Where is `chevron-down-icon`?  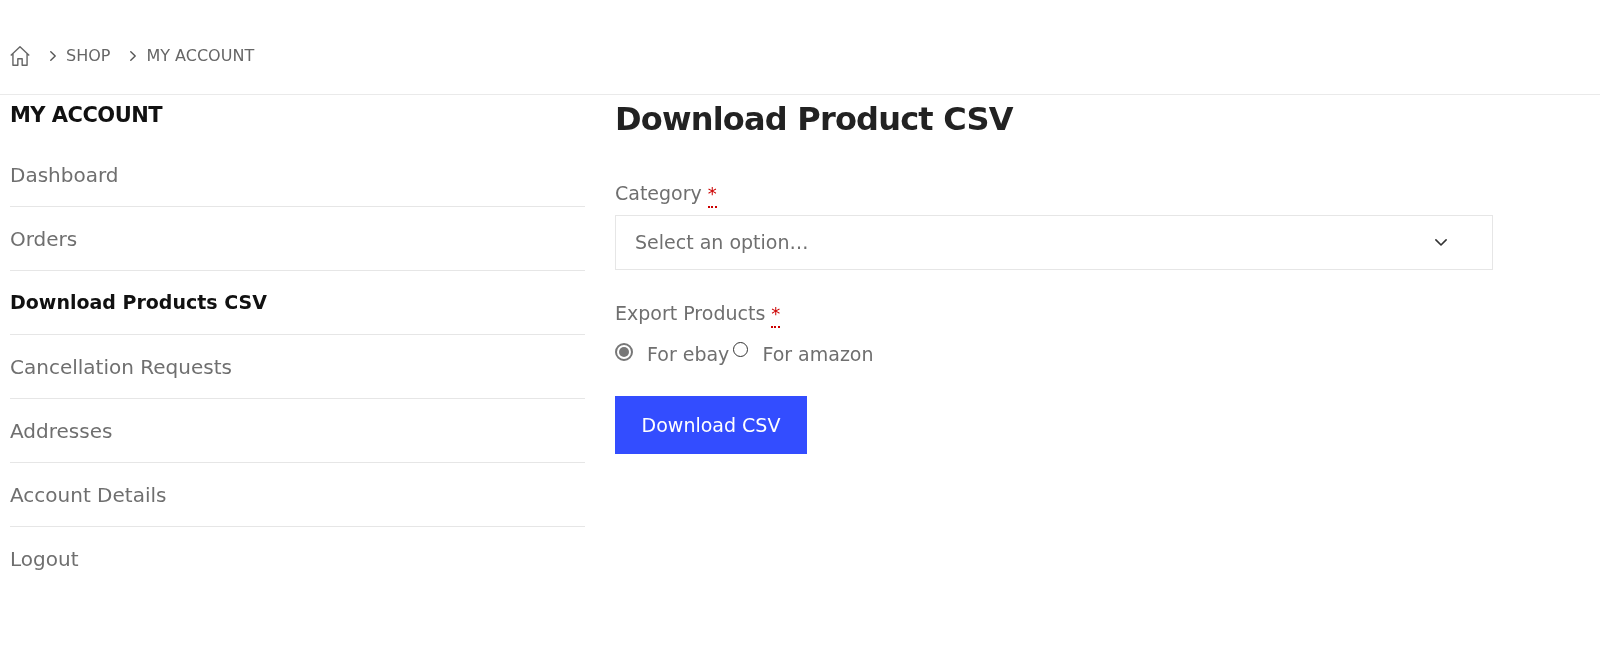
chevron-down-icon is located at coordinates (1441, 242).